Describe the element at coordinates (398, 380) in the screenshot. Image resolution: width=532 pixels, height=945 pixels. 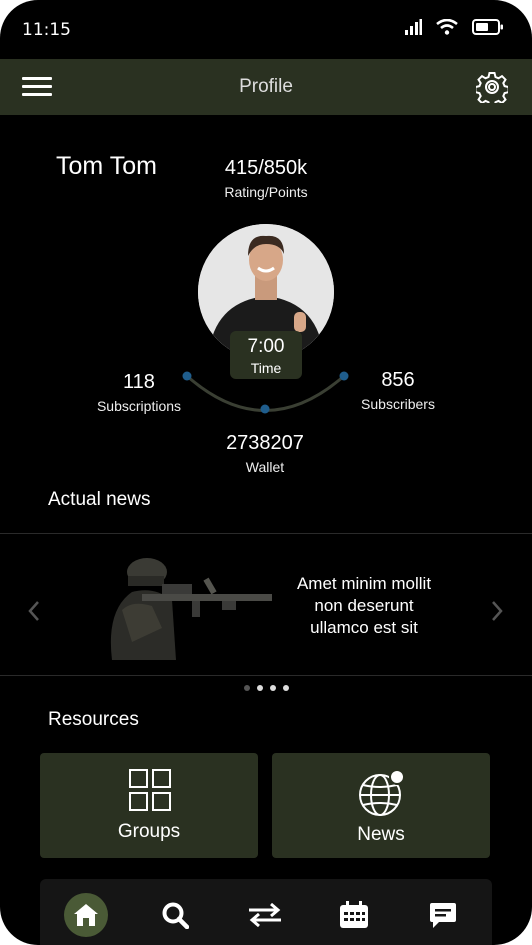
I see `subscribers-value: 856` at that location.